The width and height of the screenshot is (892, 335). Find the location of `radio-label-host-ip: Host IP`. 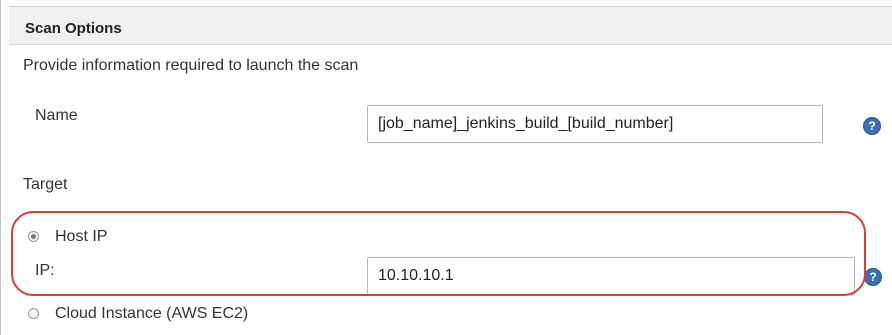

radio-label-host-ip: Host IP is located at coordinates (81, 236).